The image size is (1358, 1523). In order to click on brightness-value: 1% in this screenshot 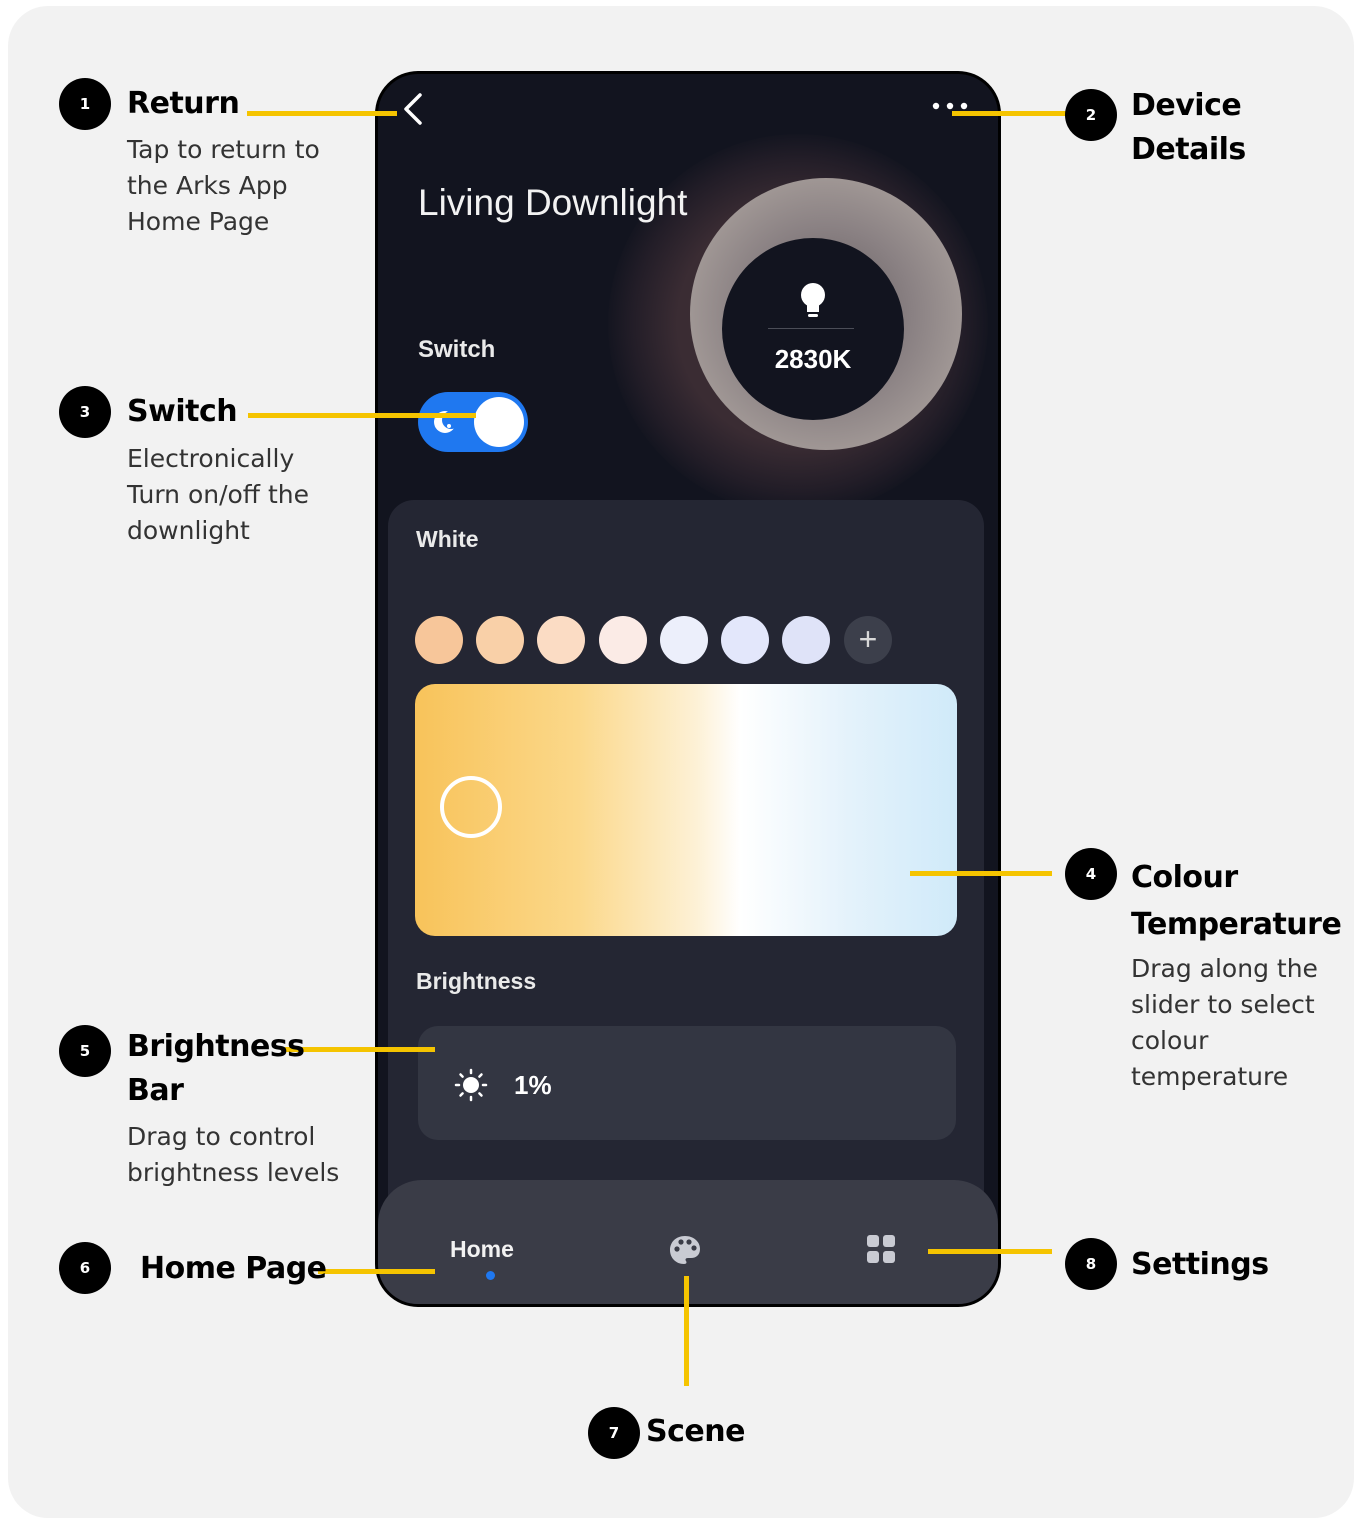, I will do `click(533, 1085)`.